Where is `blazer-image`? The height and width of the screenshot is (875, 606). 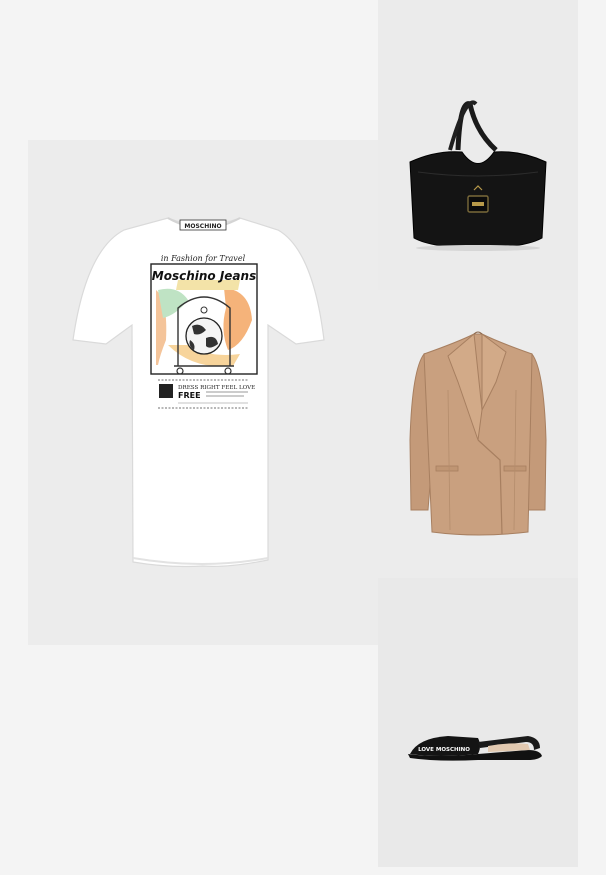 blazer-image is located at coordinates (478, 433).